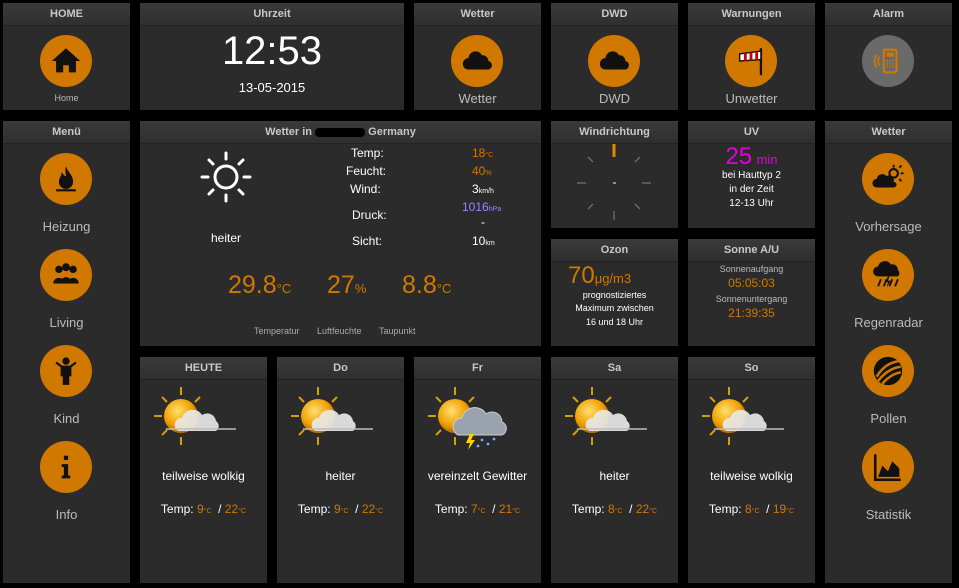  What do you see at coordinates (347, 285) in the screenshot?
I see `big-humidity: 27%` at bounding box center [347, 285].